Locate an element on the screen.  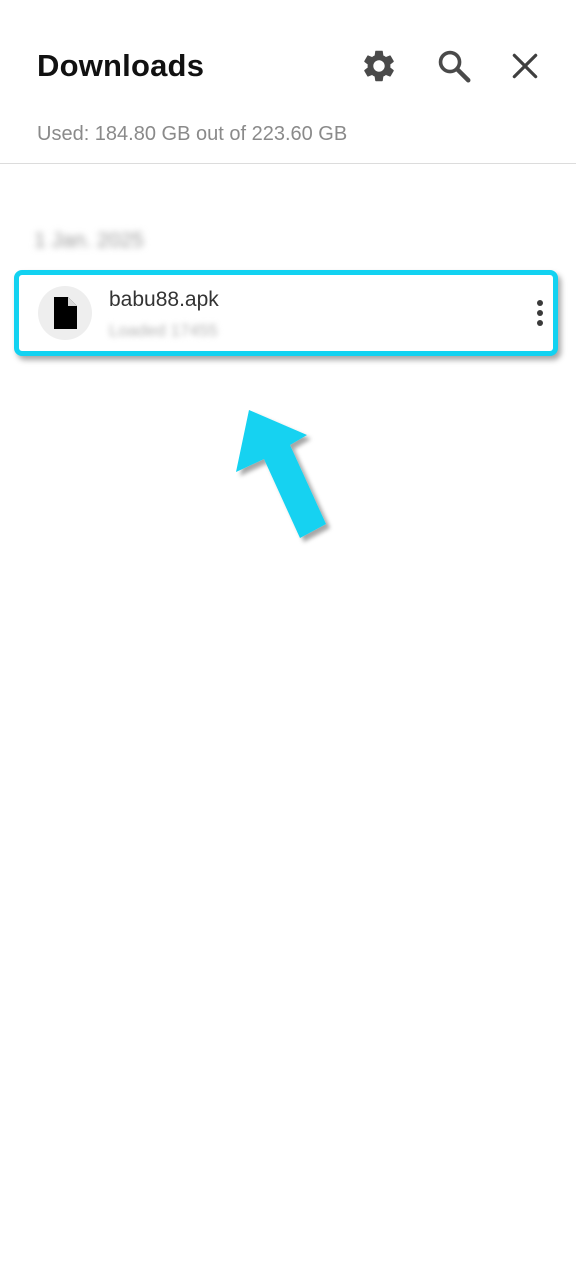
storage-usage-text: Used: 184.80 GB out of 223.60 GB is located at coordinates (192, 134).